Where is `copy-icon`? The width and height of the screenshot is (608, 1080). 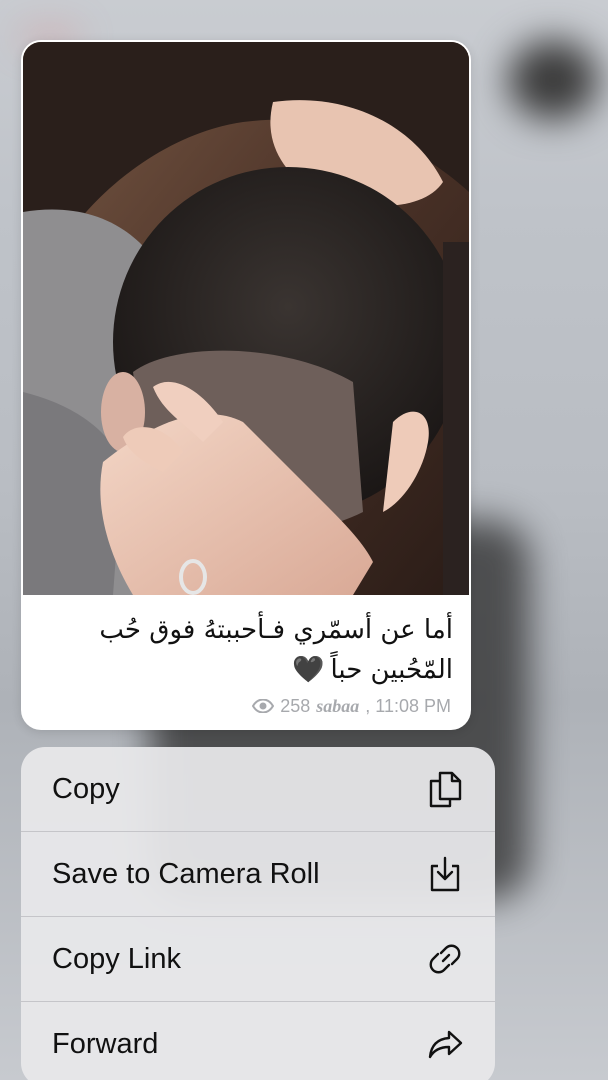
copy-icon is located at coordinates (445, 789).